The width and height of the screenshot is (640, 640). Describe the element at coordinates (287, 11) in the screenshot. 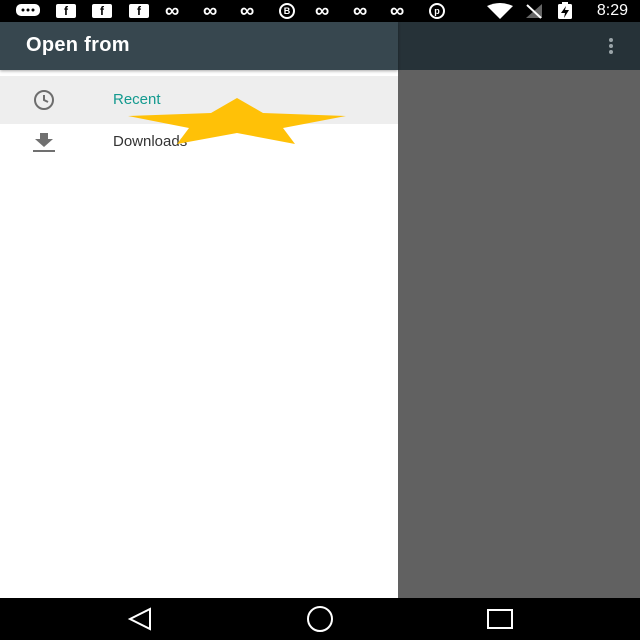

I see `blackberry-messenger-icon: B` at that location.